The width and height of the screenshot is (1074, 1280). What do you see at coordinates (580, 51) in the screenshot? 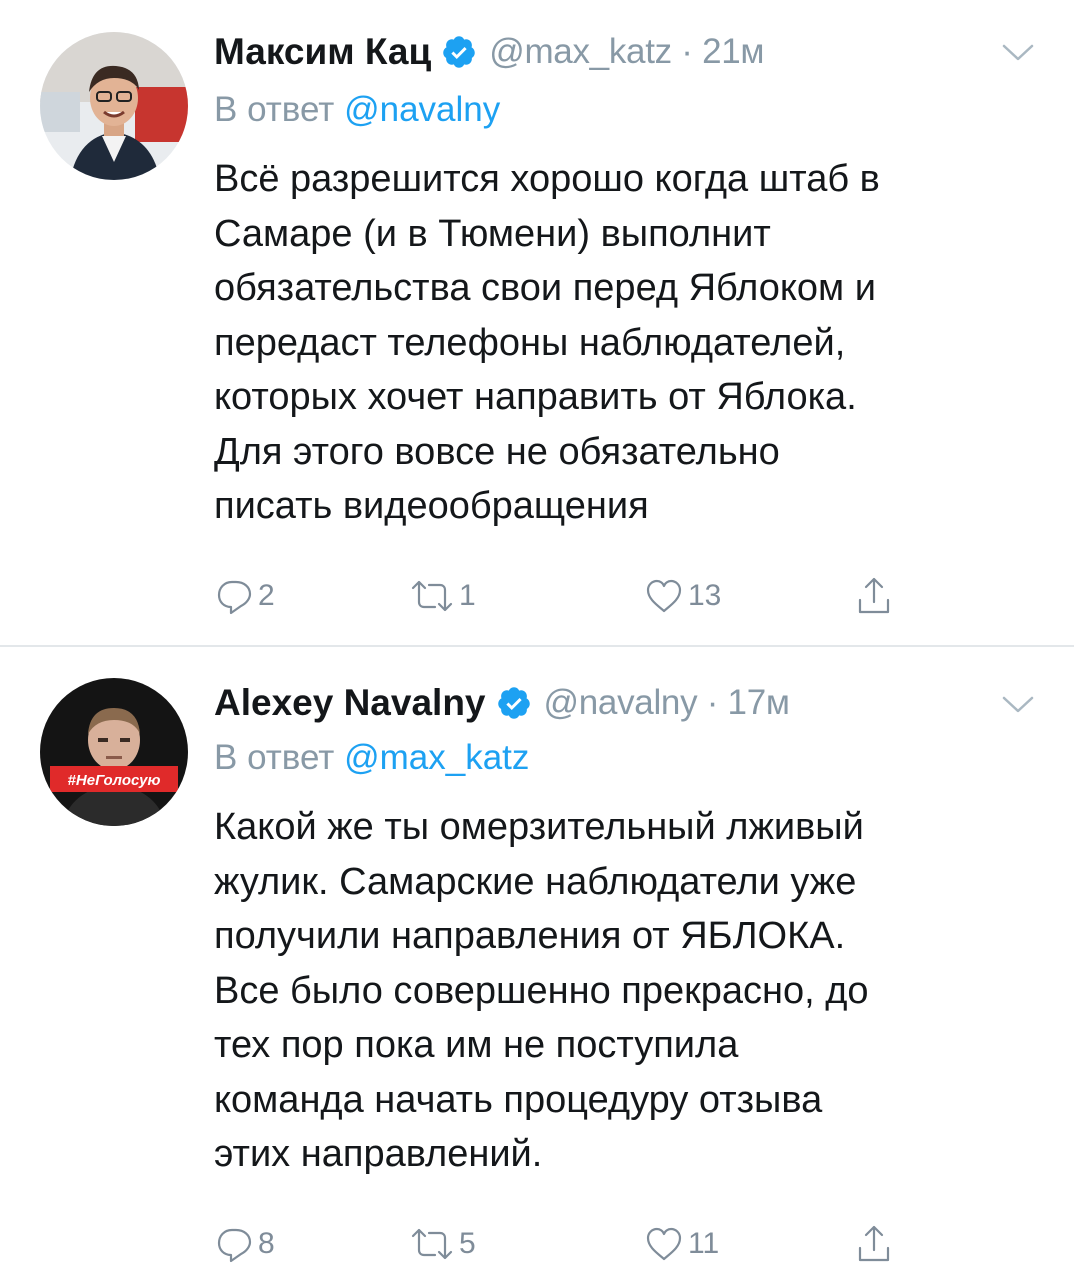
I see `author-handle: @max_katz` at bounding box center [580, 51].